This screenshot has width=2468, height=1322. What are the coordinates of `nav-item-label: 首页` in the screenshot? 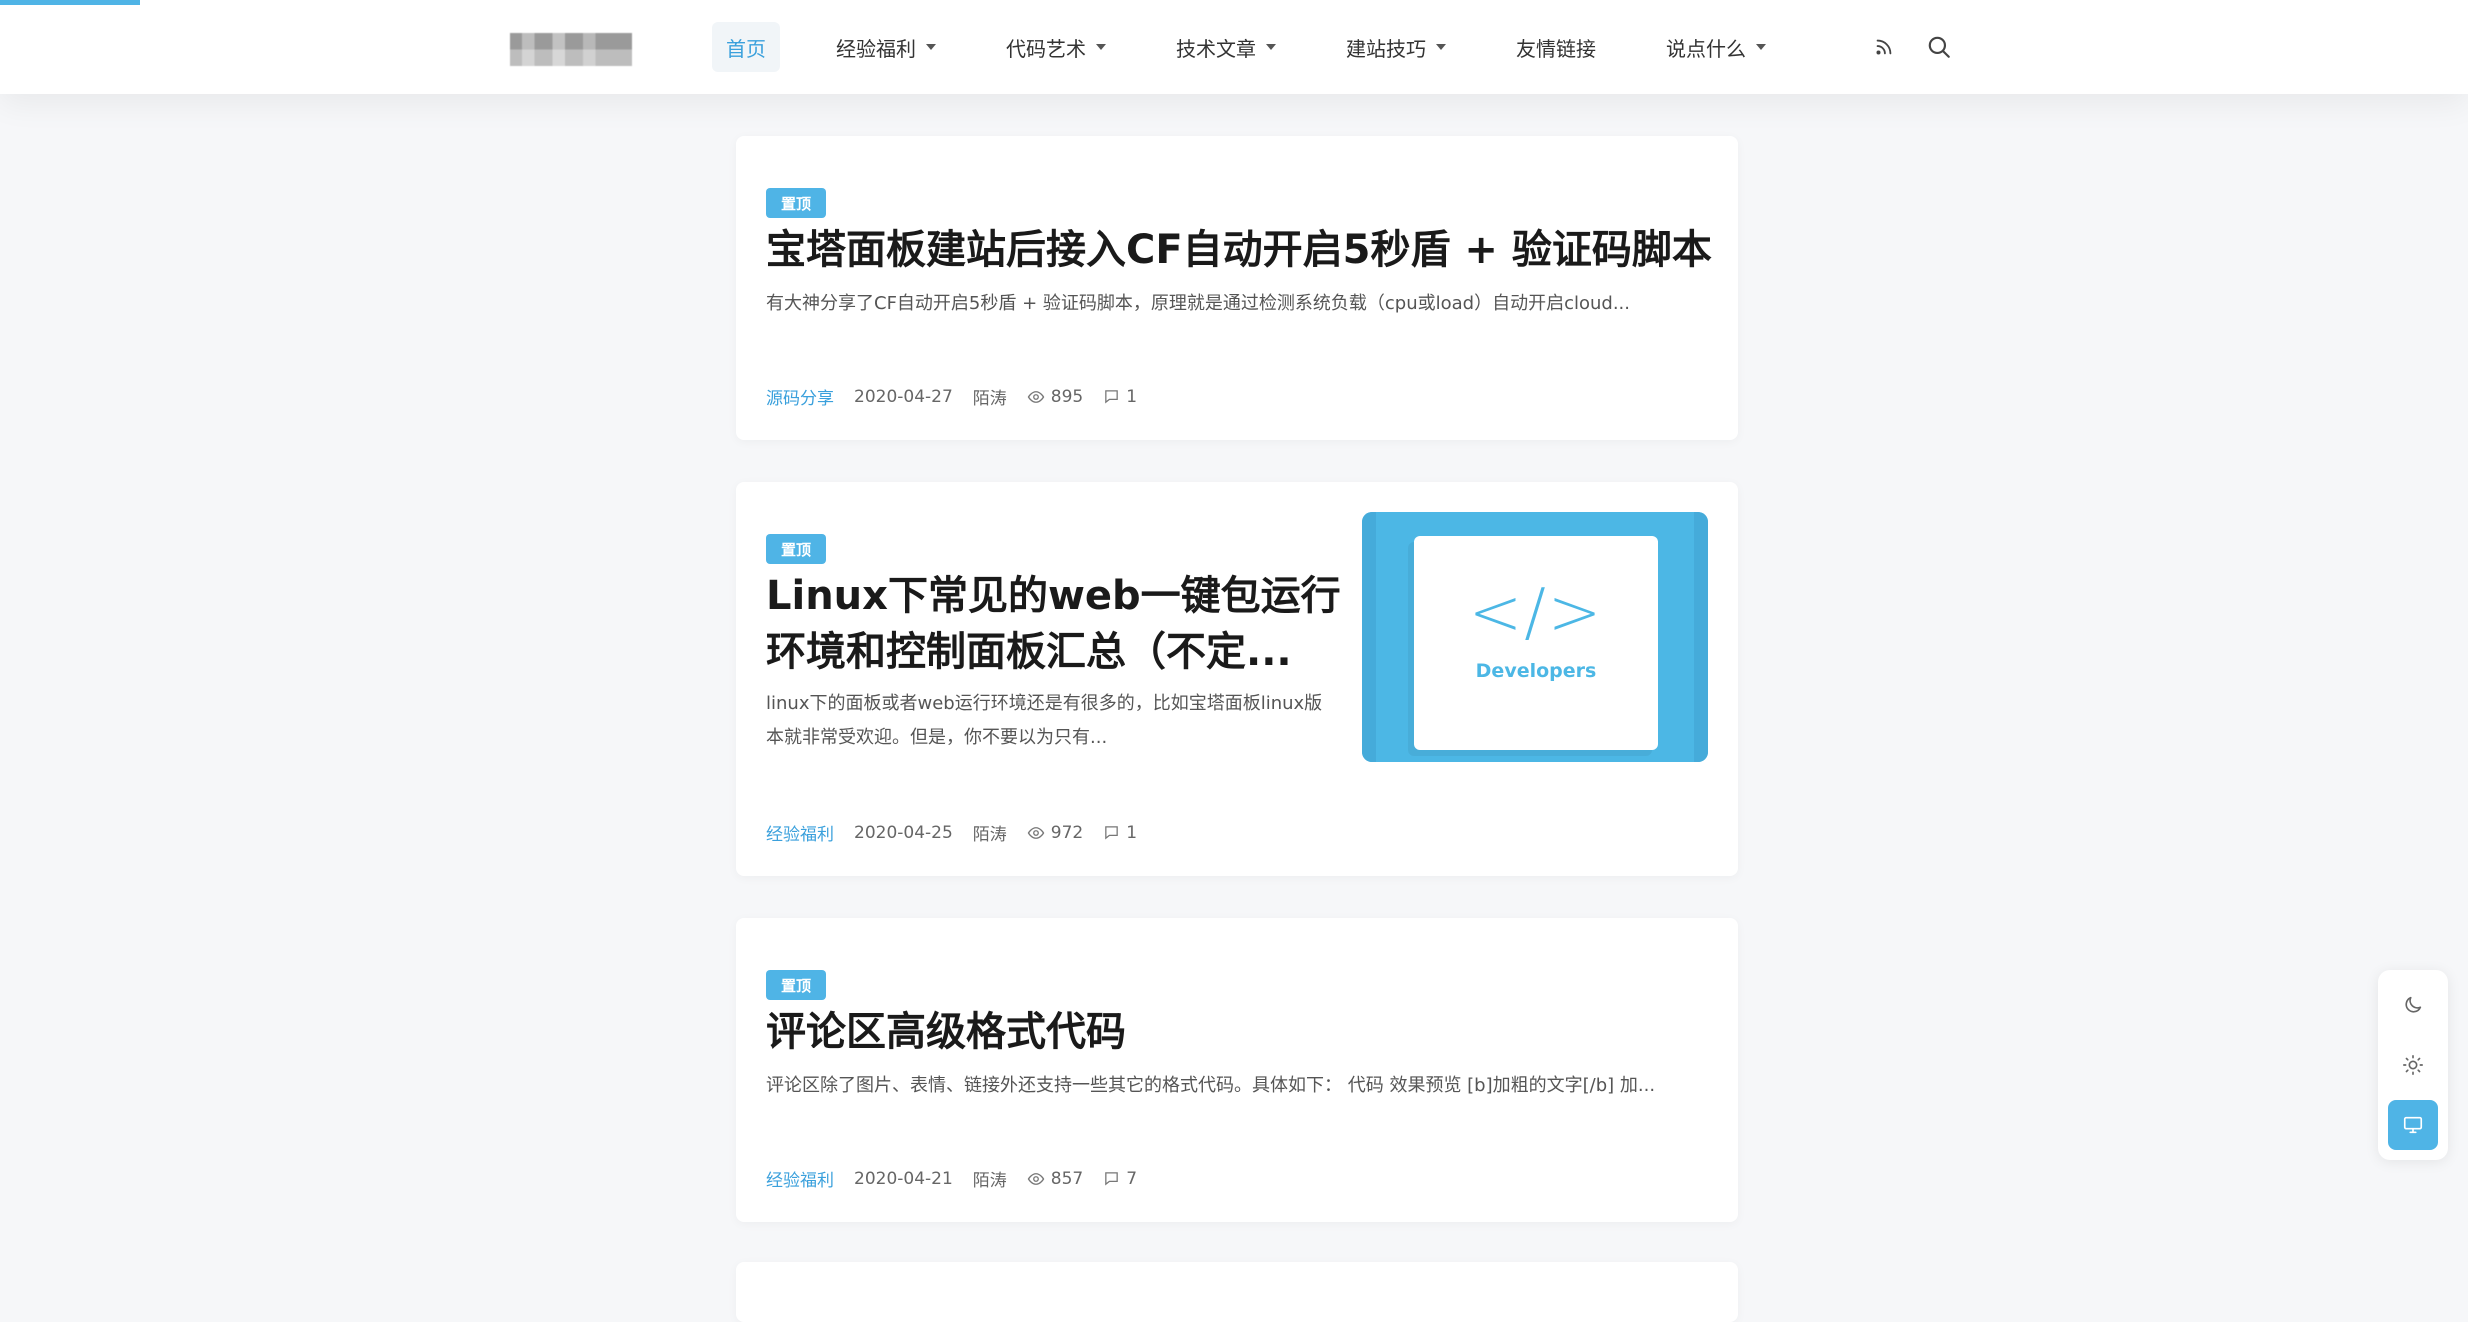 It's located at (746, 48).